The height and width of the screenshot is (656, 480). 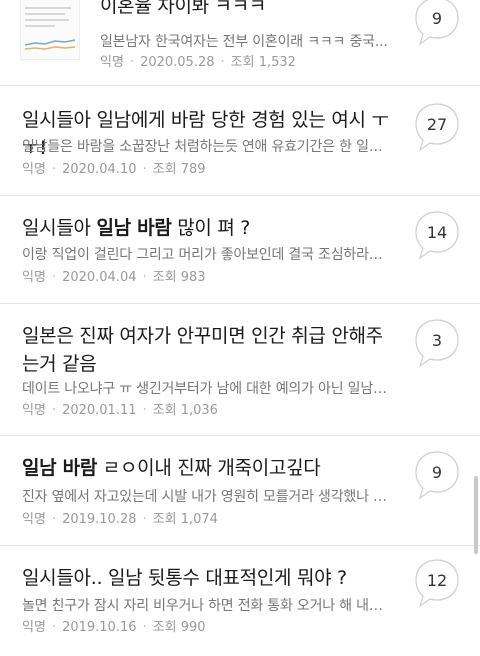 I want to click on post-meta: 익명 · 2019.10.28 · 조회 1,074, so click(x=120, y=519).